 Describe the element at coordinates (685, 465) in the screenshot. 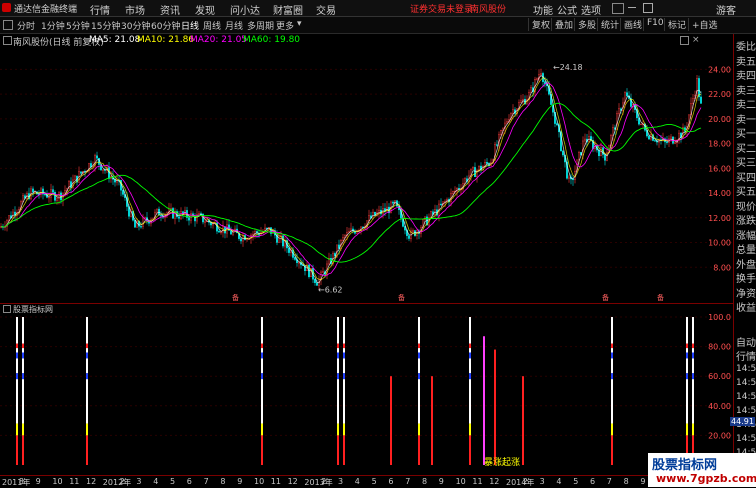

I see `watermark-title: 股票指标网` at that location.